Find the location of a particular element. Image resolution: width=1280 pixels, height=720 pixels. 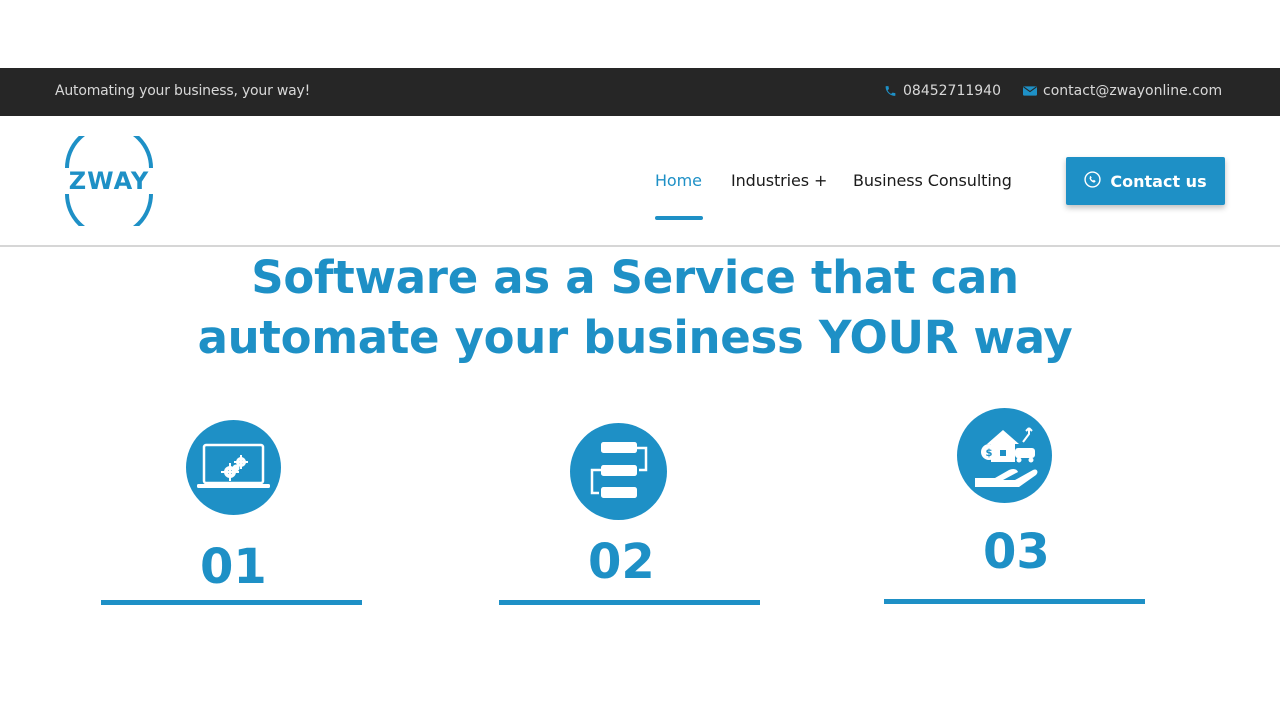

email-contact: contact@zwayonline.com is located at coordinates (1122, 91).